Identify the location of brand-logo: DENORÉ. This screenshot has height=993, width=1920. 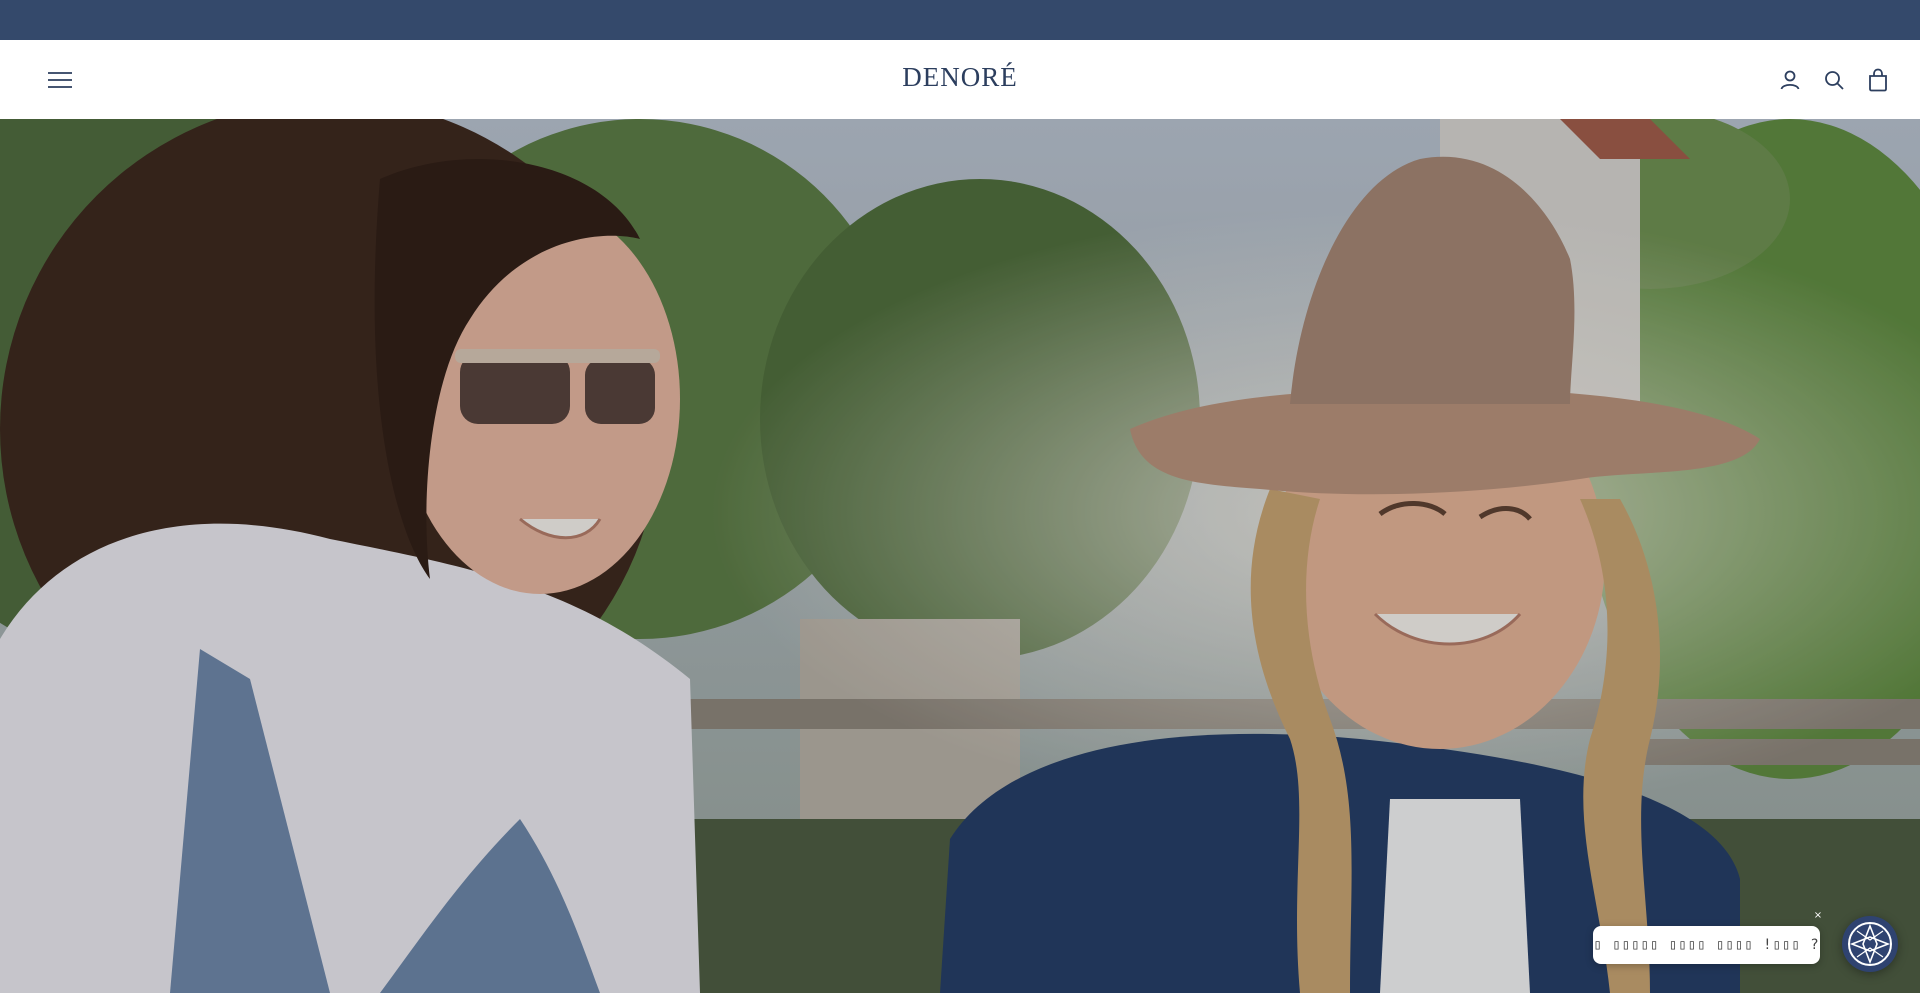
(960, 77).